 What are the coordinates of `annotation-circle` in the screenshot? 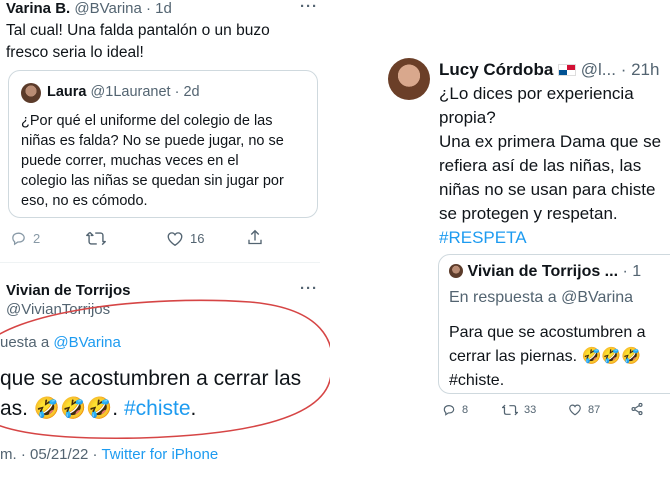 It's located at (165, 369).